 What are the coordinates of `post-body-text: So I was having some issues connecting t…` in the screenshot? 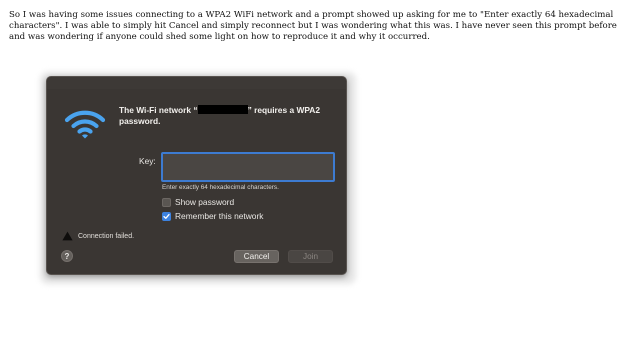 It's located at (313, 26).